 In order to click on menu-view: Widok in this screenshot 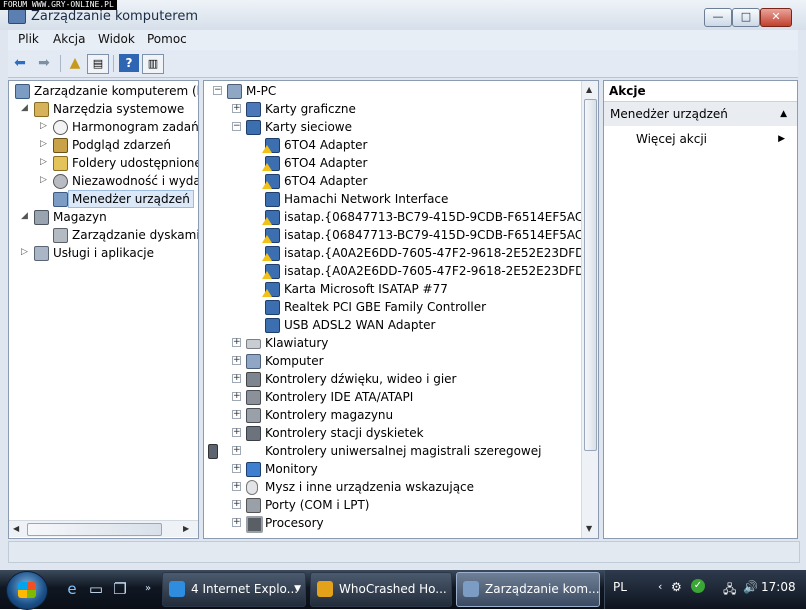, I will do `click(116, 39)`.